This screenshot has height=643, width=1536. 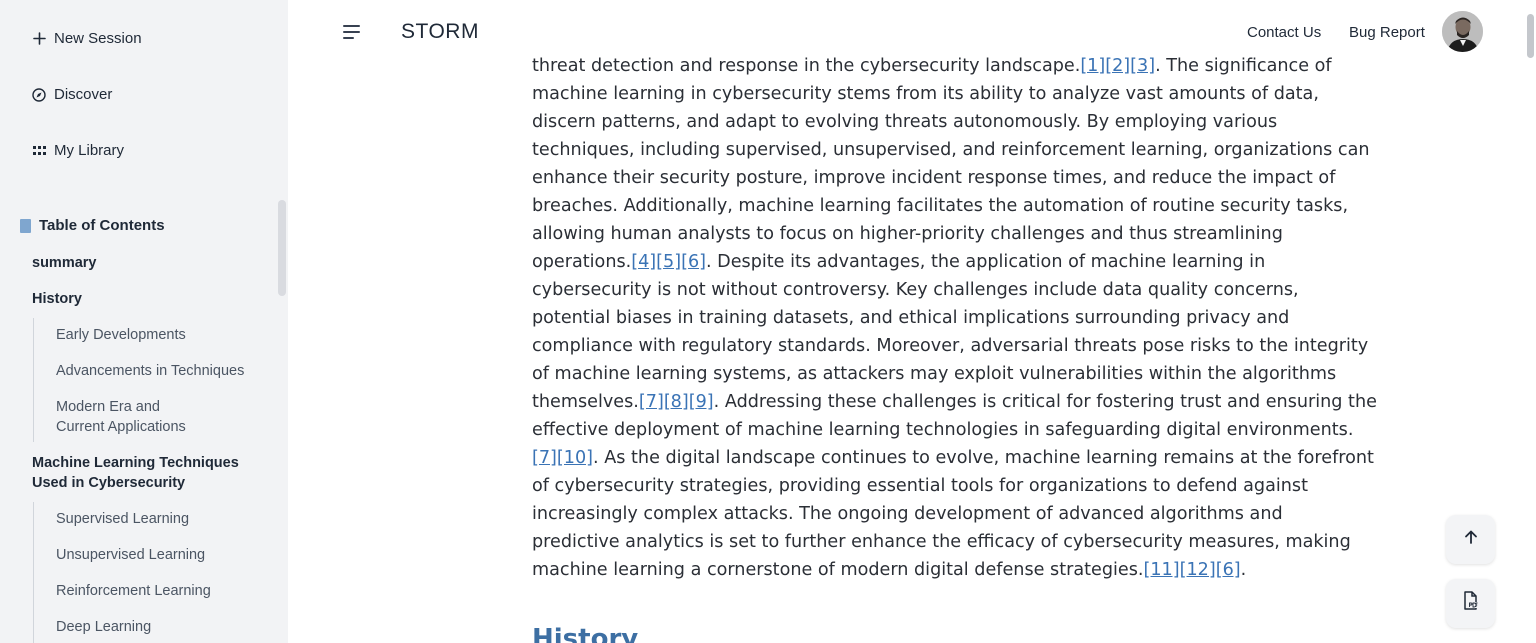 I want to click on toc-item-unsupervised: Unsupervised Learning, so click(x=130, y=555).